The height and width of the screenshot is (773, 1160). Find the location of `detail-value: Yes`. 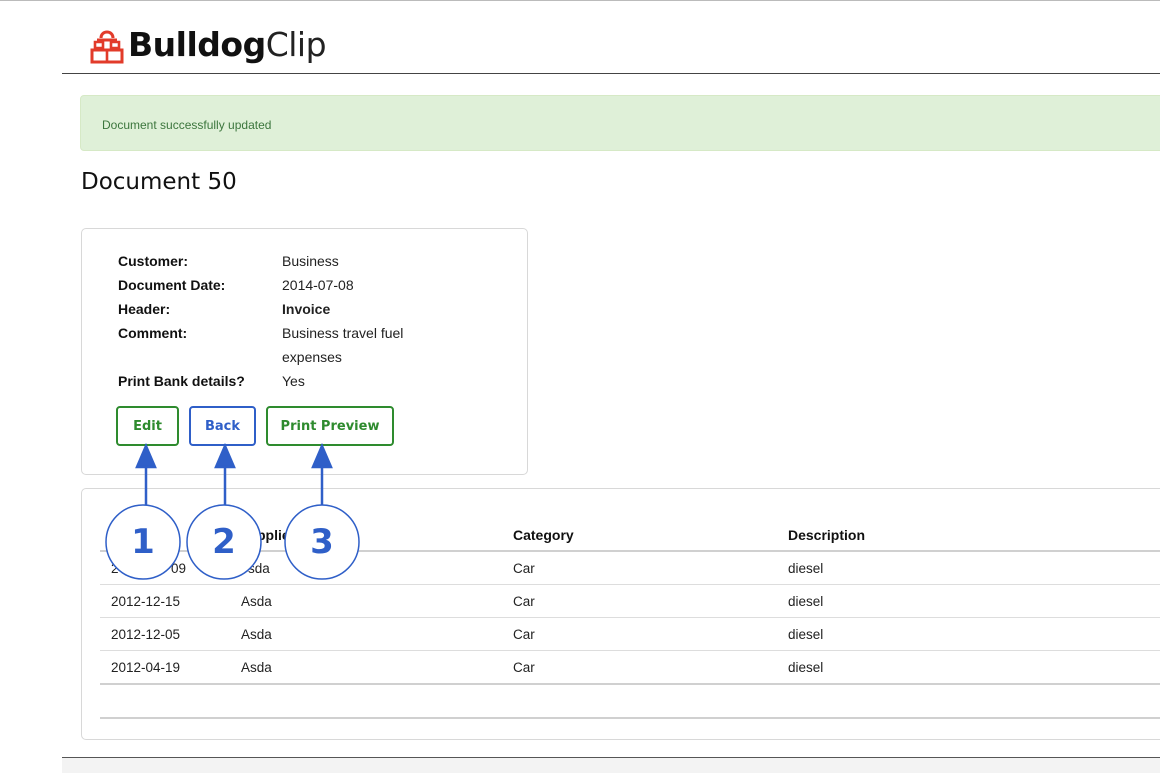

detail-value: Yes is located at coordinates (293, 381).